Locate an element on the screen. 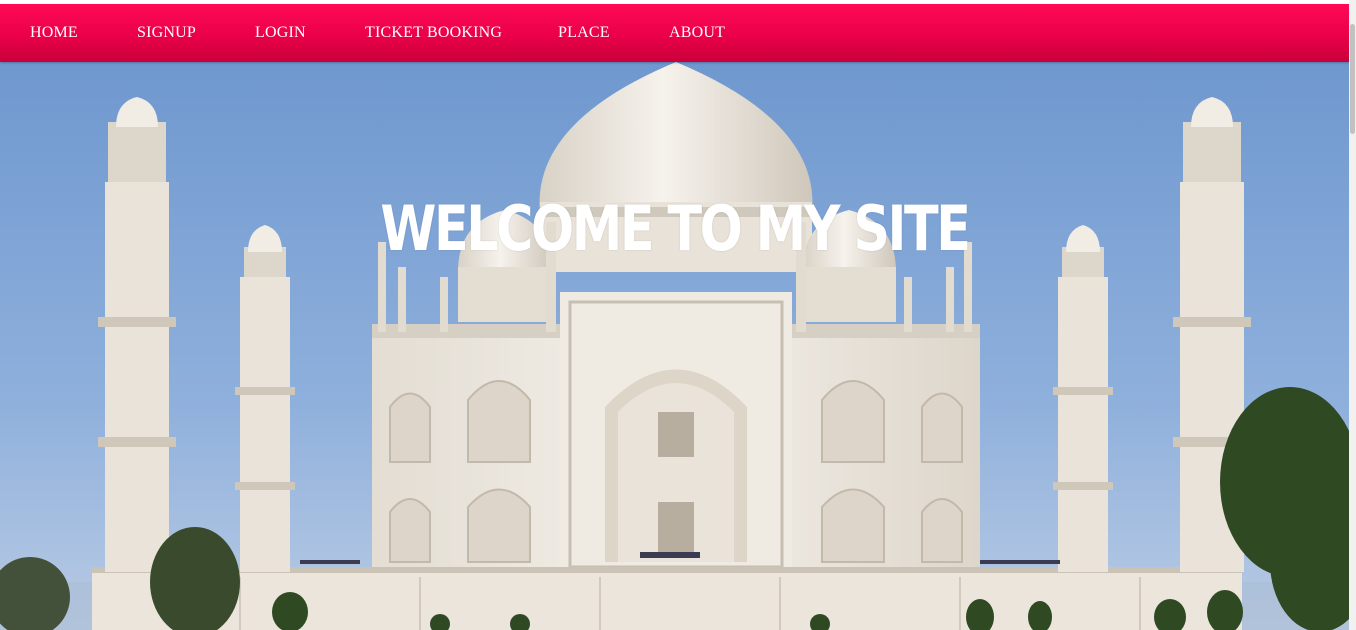 The width and height of the screenshot is (1356, 630). hero-title: WELCOME TO MY SITE is located at coordinates (675, 228).